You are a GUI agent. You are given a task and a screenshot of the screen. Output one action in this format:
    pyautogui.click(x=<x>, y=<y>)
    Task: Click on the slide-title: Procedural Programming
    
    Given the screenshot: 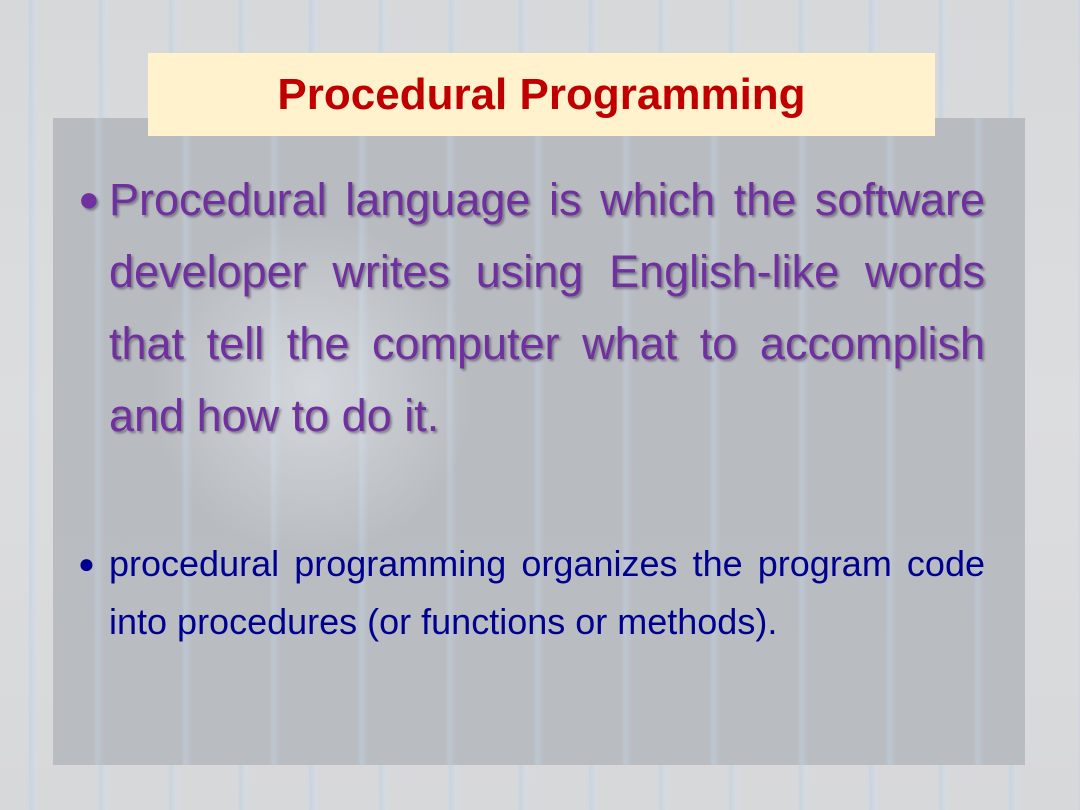 What is the action you would take?
    pyautogui.click(x=541, y=94)
    